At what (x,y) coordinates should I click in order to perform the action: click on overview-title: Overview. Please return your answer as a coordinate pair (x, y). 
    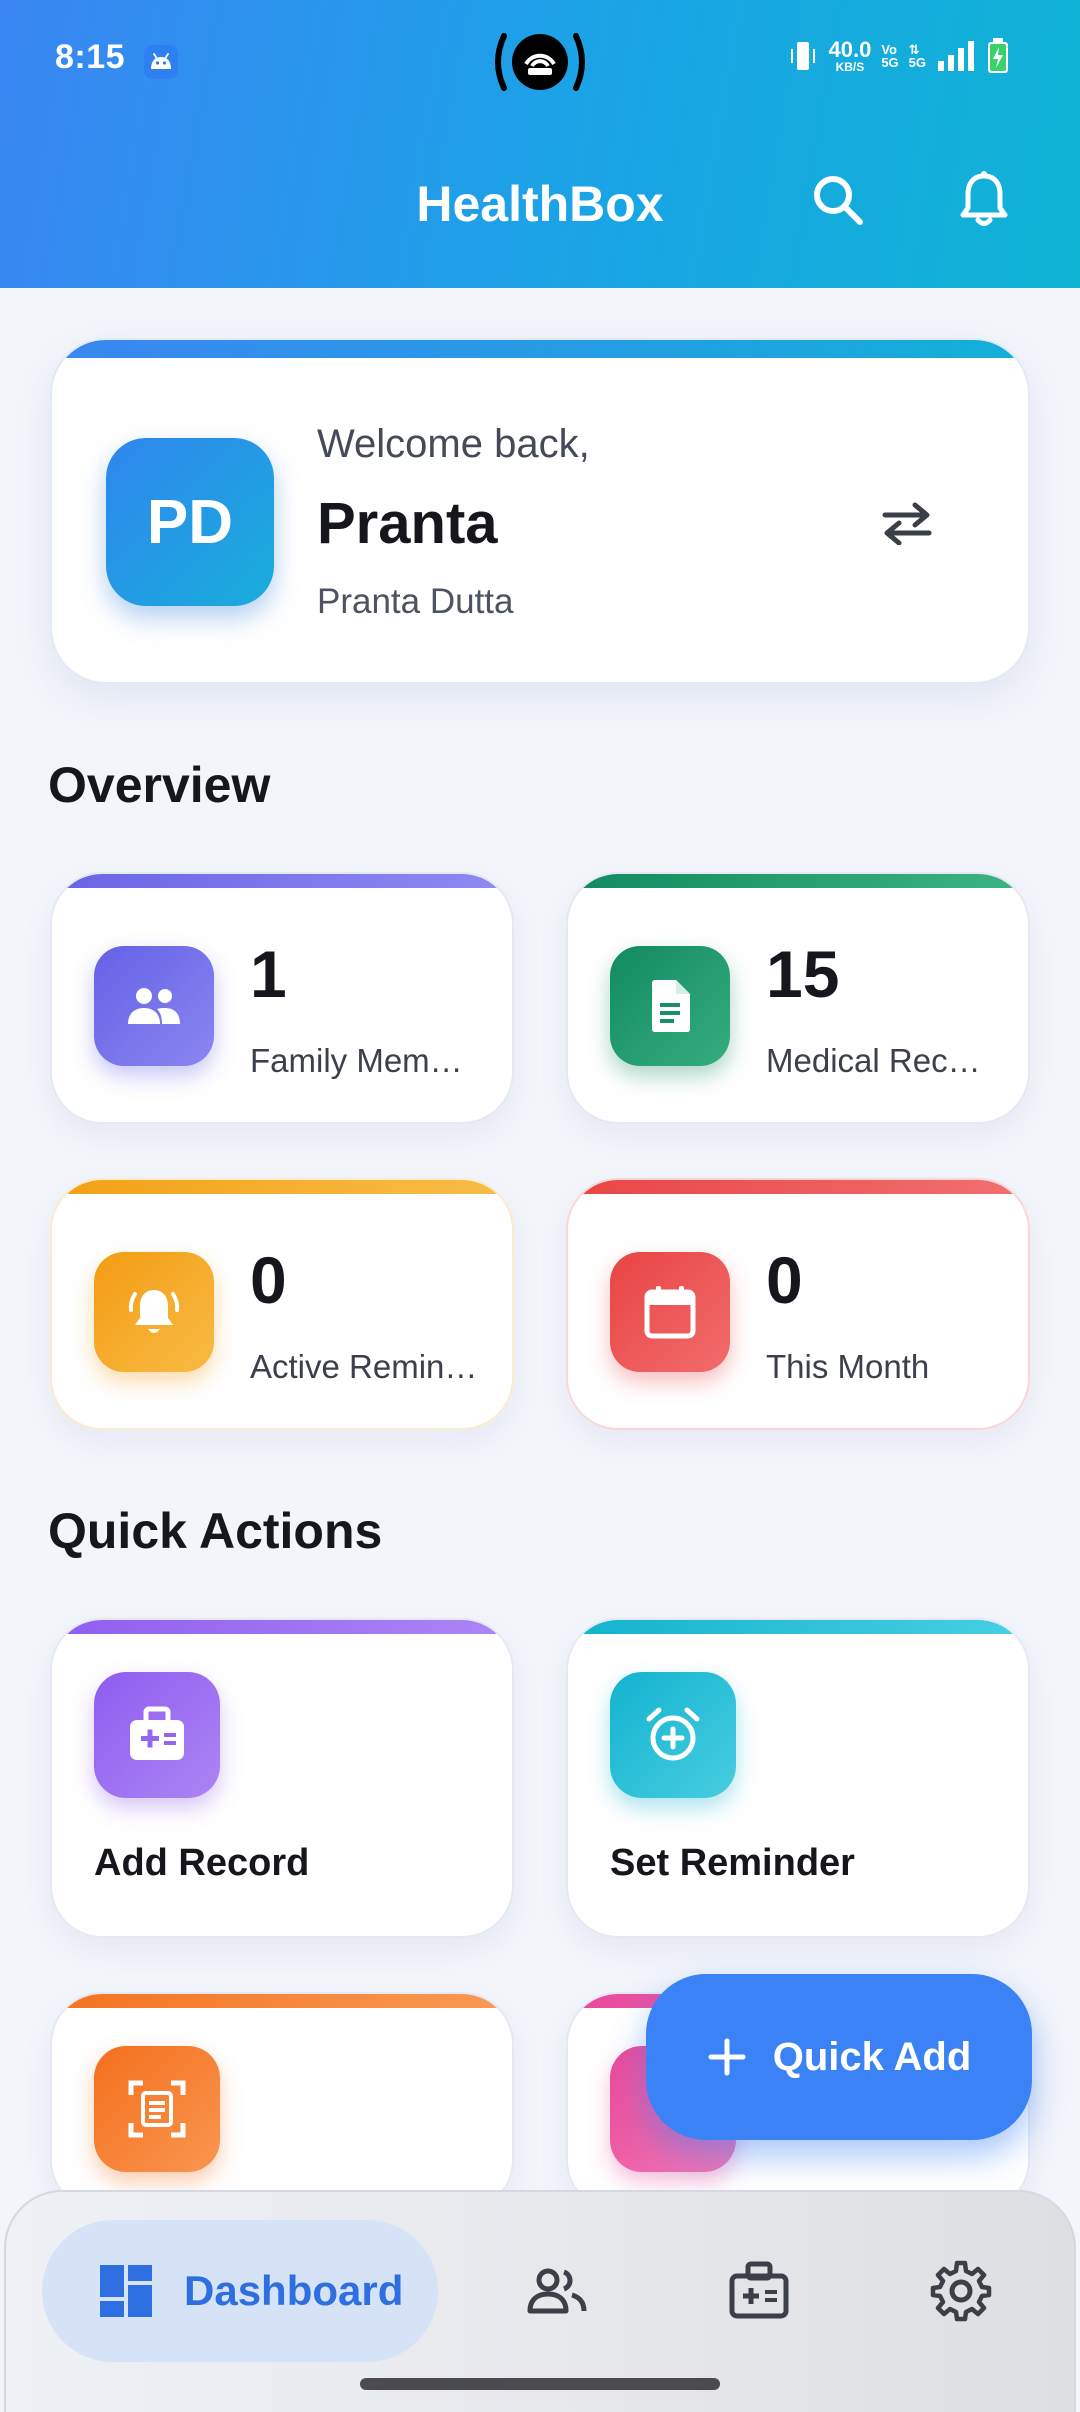
    Looking at the image, I should click on (159, 785).